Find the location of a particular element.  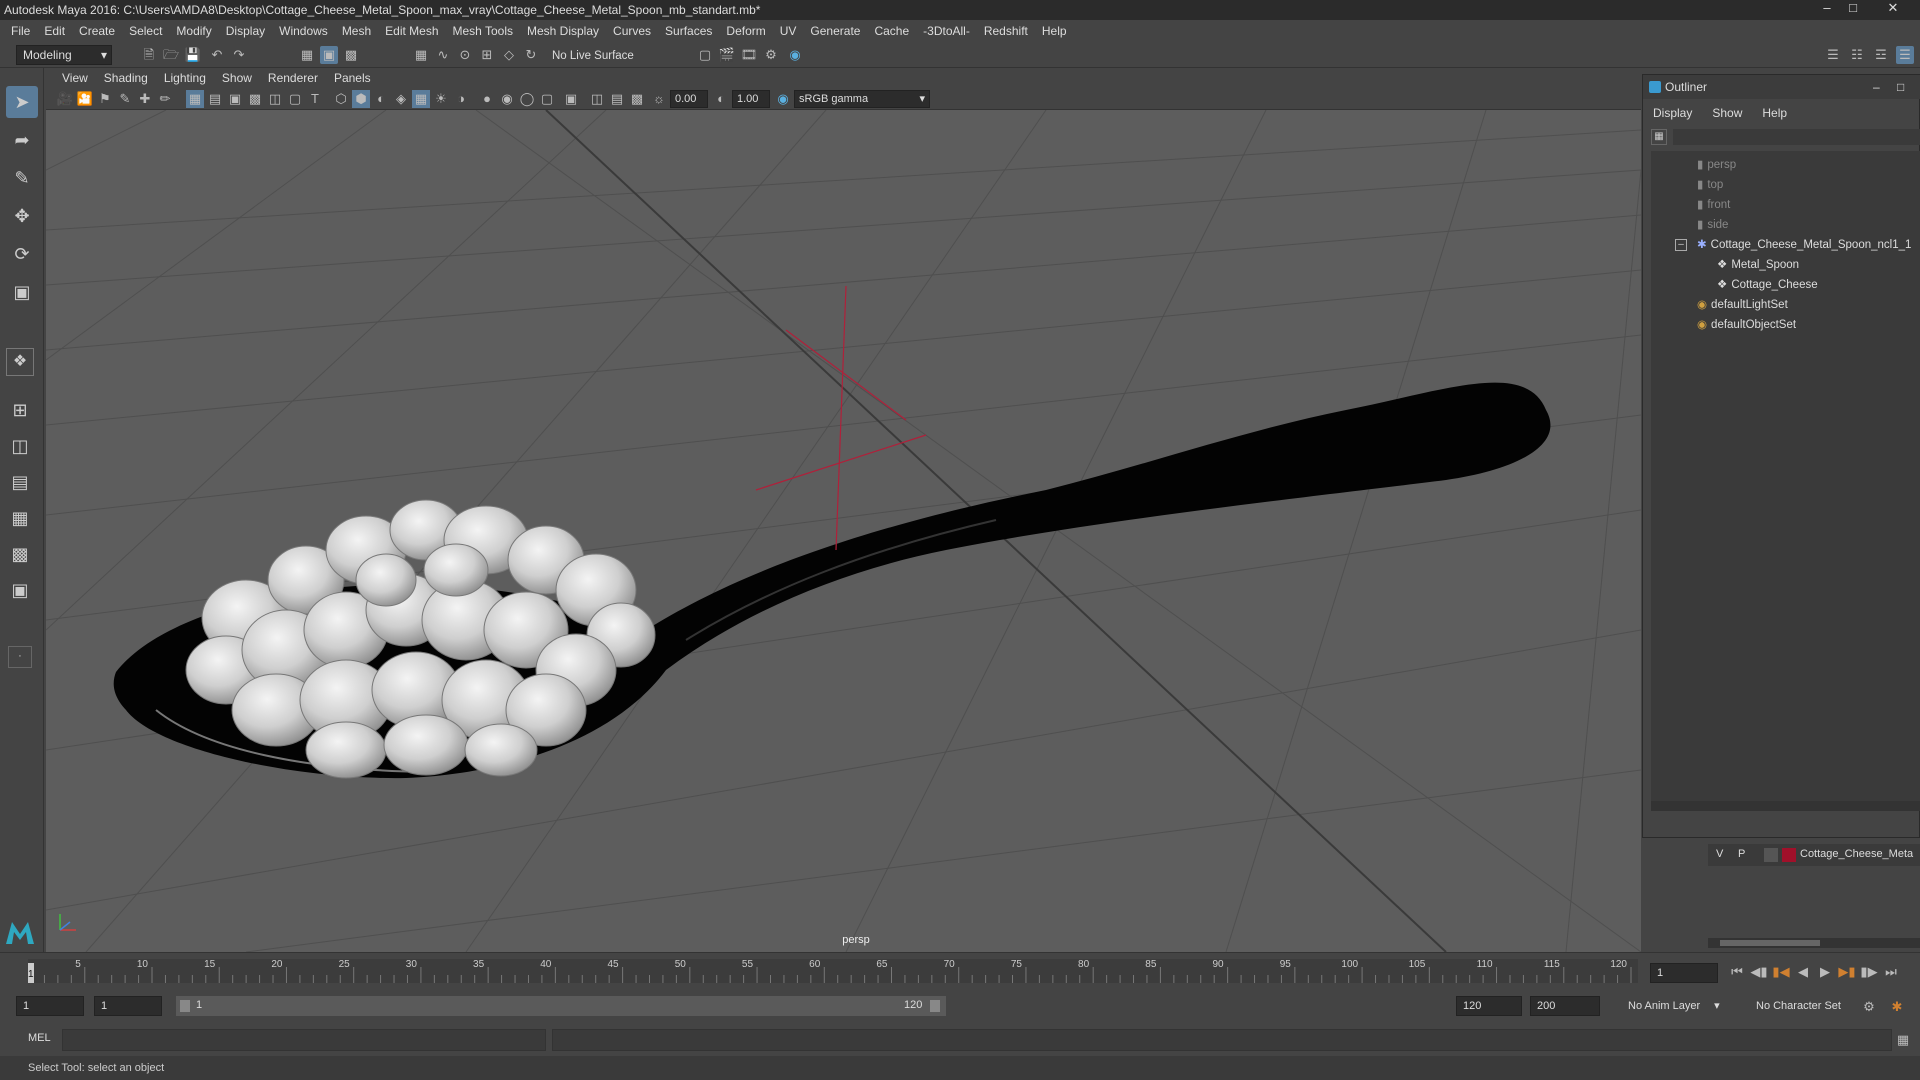

anim-layer-dropdown: No Anim Layer ▾ is located at coordinates (1676, 1006).